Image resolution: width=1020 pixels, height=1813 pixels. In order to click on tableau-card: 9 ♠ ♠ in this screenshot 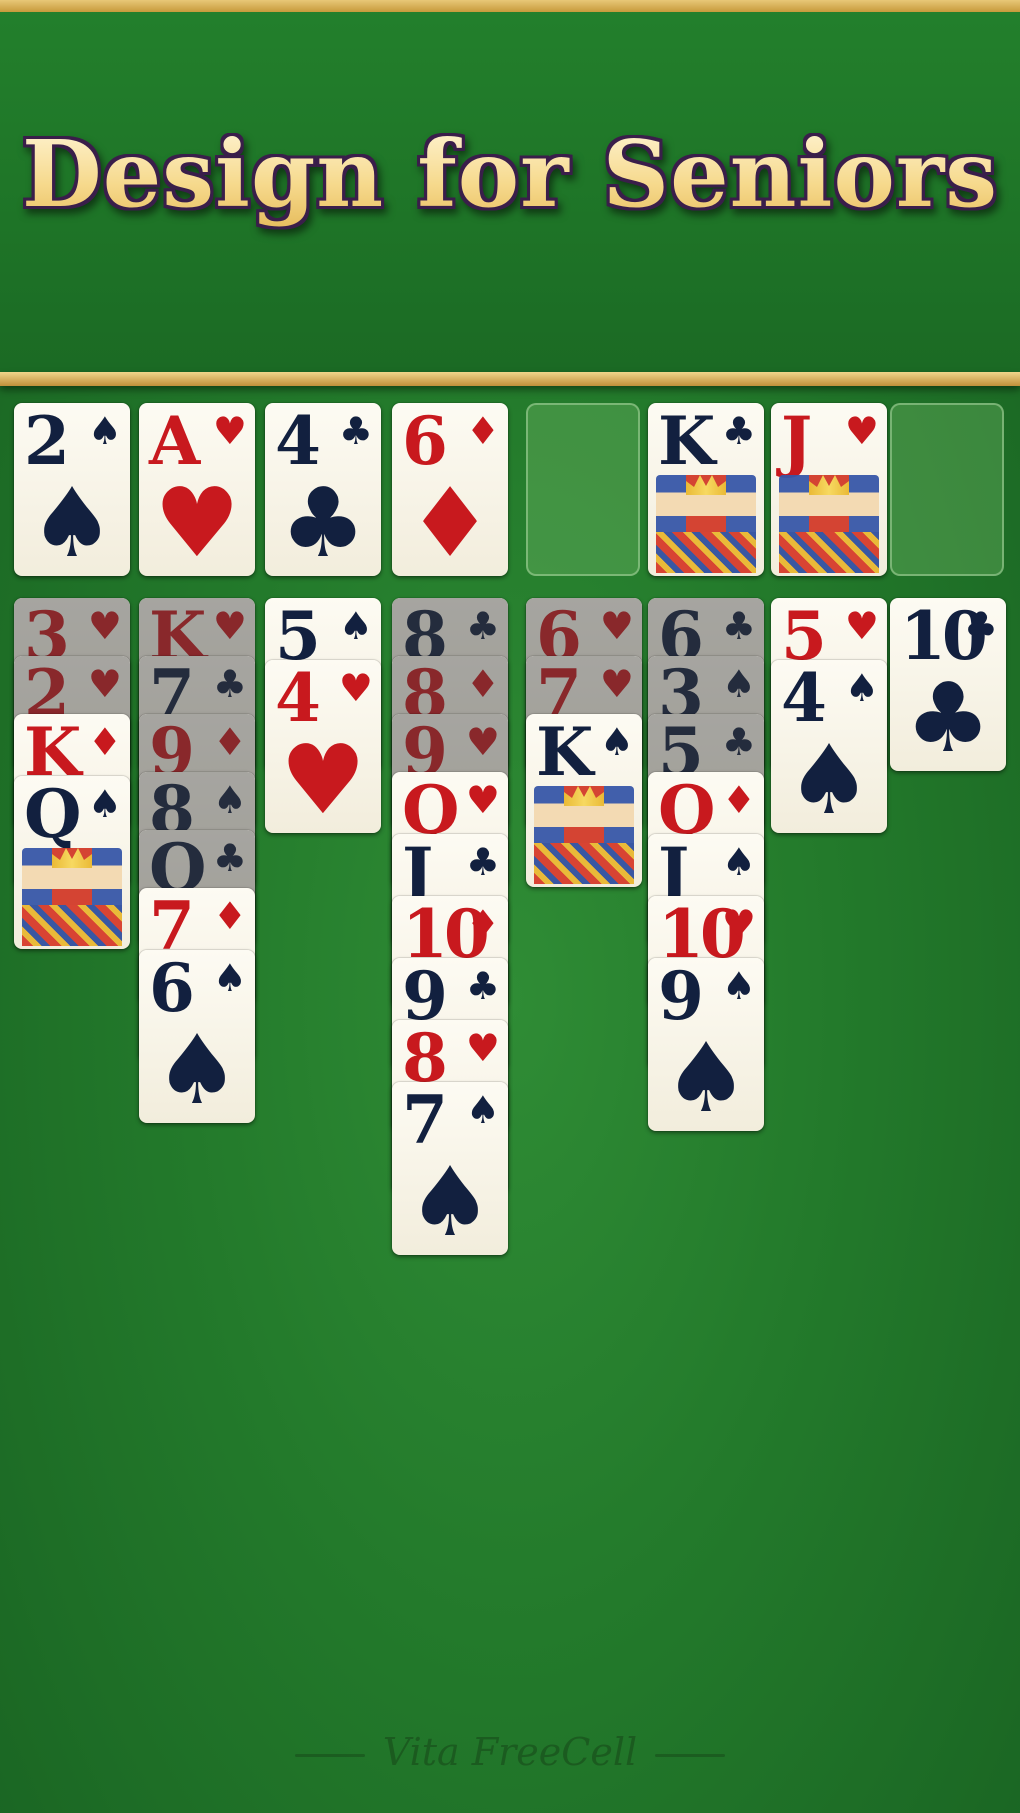, I will do `click(706, 1044)`.